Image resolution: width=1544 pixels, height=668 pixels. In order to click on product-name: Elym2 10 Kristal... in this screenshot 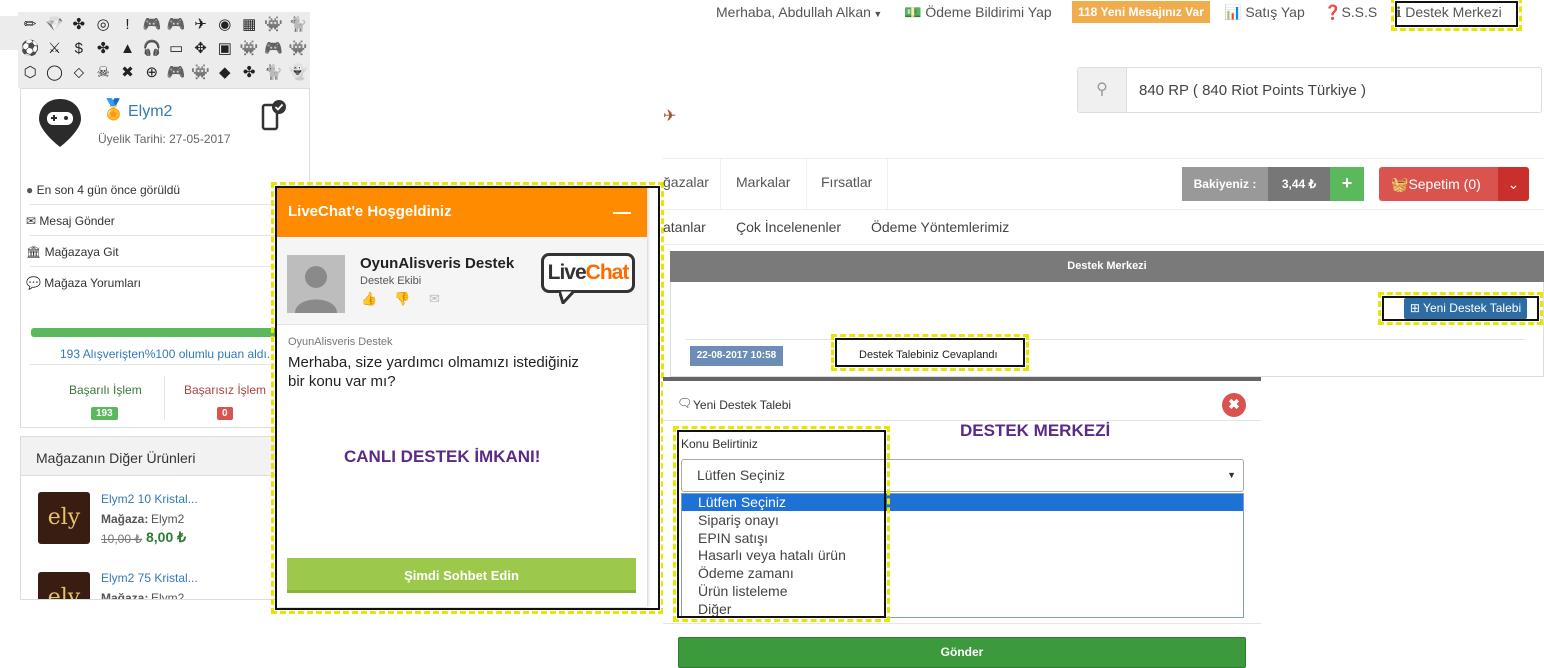, I will do `click(149, 499)`.